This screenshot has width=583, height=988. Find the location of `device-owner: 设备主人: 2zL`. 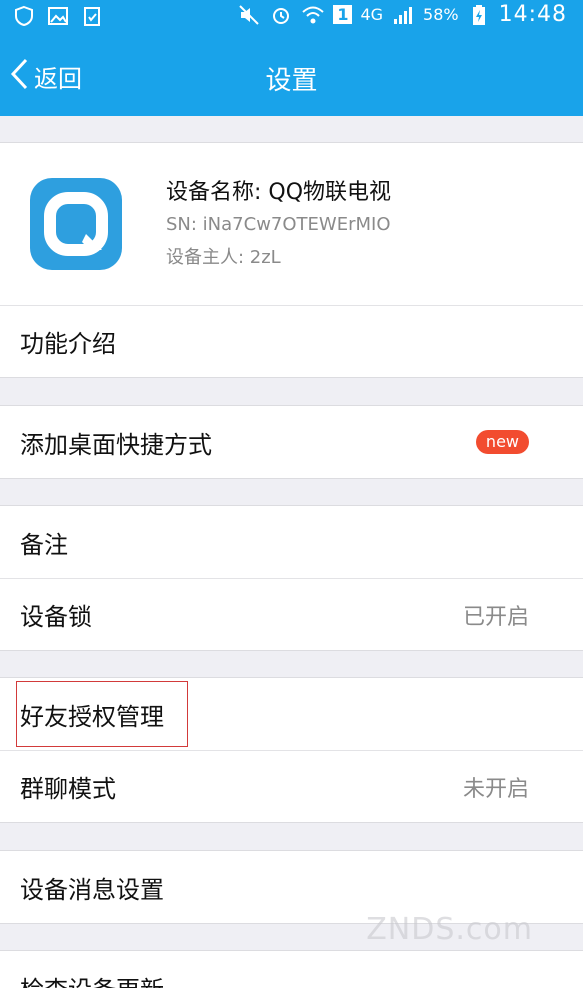

device-owner: 设备主人: 2zL is located at coordinates (223, 257).